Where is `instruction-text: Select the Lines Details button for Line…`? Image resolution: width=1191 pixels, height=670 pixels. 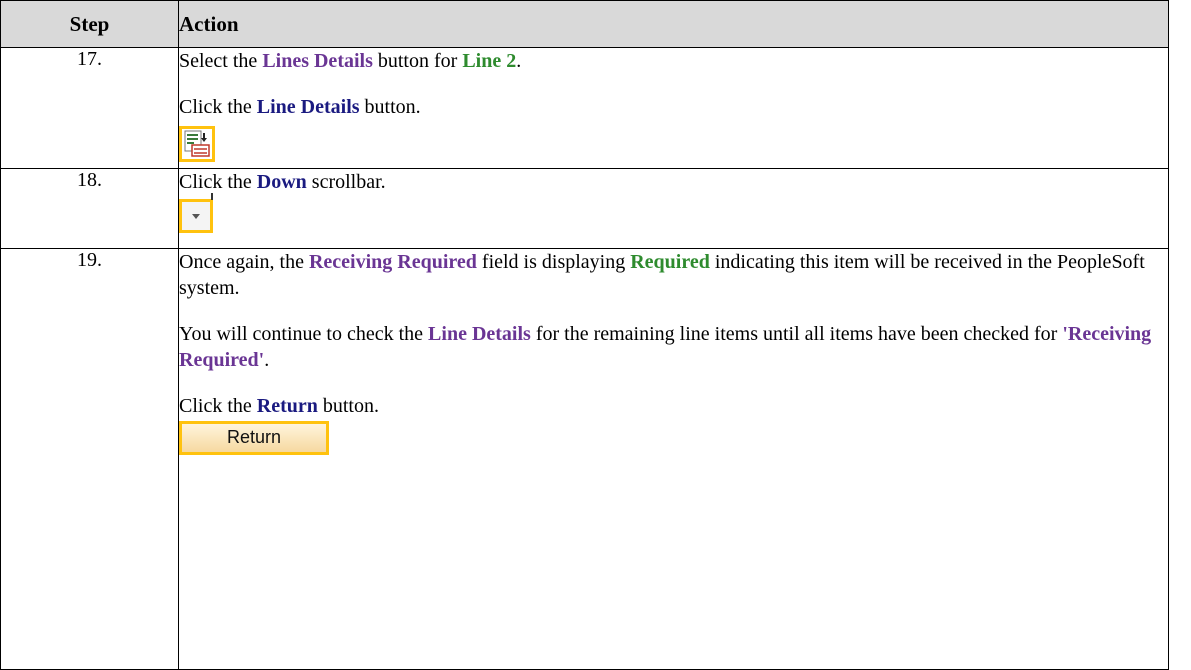
instruction-text: Select the Lines Details button for Line… is located at coordinates (673, 61).